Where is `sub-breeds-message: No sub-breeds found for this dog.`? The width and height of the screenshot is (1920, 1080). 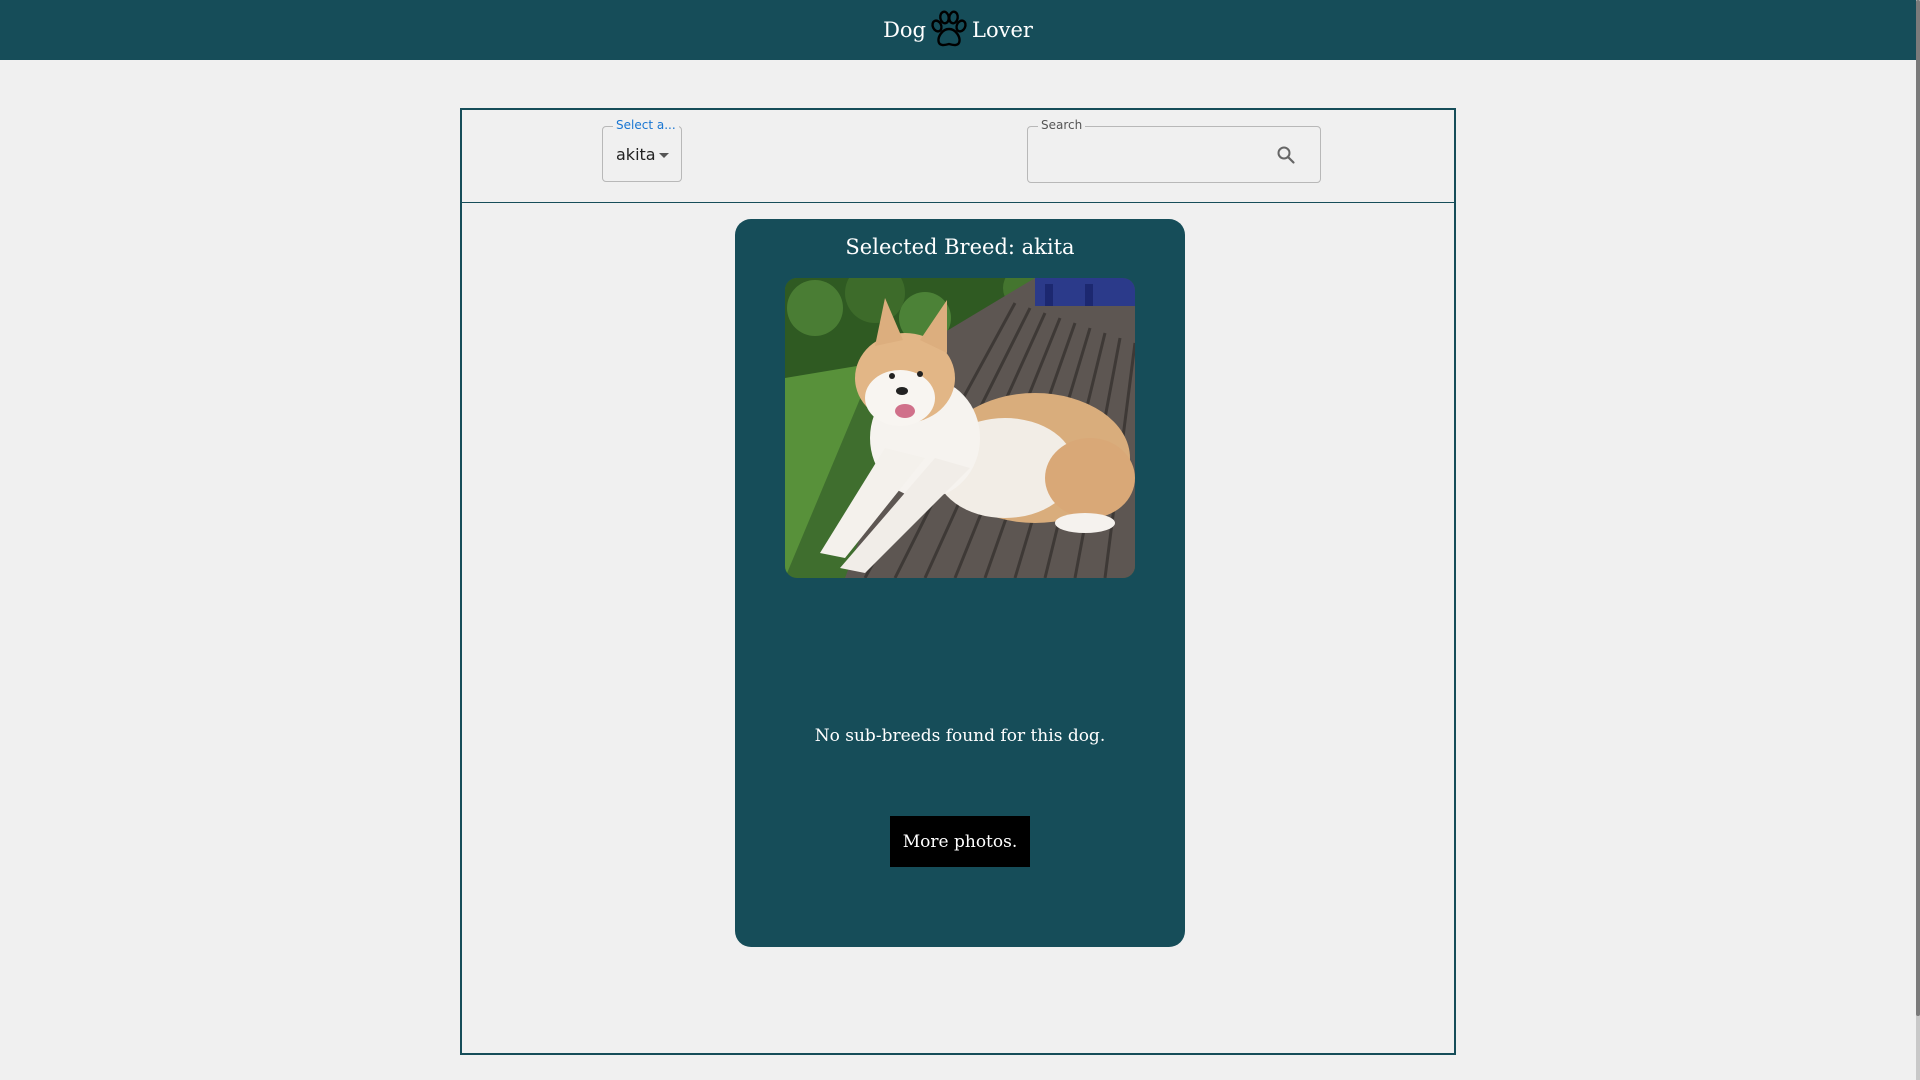 sub-breeds-message: No sub-breeds found for this dog. is located at coordinates (960, 736).